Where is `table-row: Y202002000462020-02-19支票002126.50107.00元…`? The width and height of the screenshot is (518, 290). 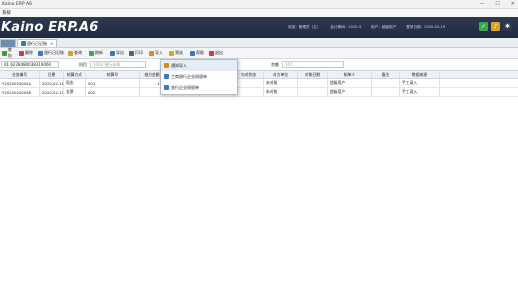
table-row: Y202002000462020-02-19支票002126.50107.00元… is located at coordinates (259, 92).